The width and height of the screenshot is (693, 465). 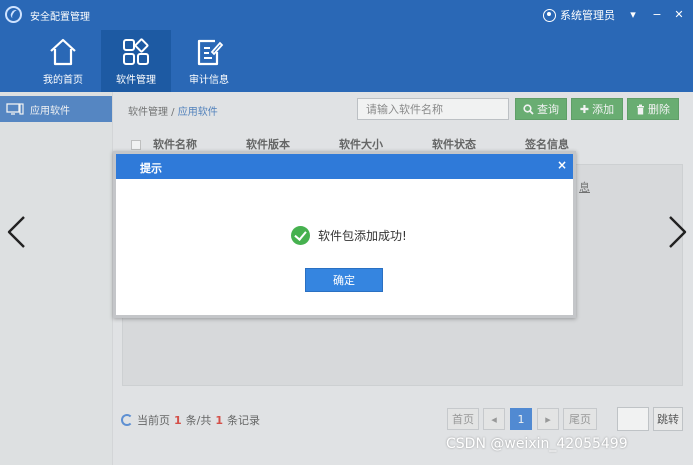 I want to click on watermark: CSDN @weixin_42055499, so click(x=537, y=444).